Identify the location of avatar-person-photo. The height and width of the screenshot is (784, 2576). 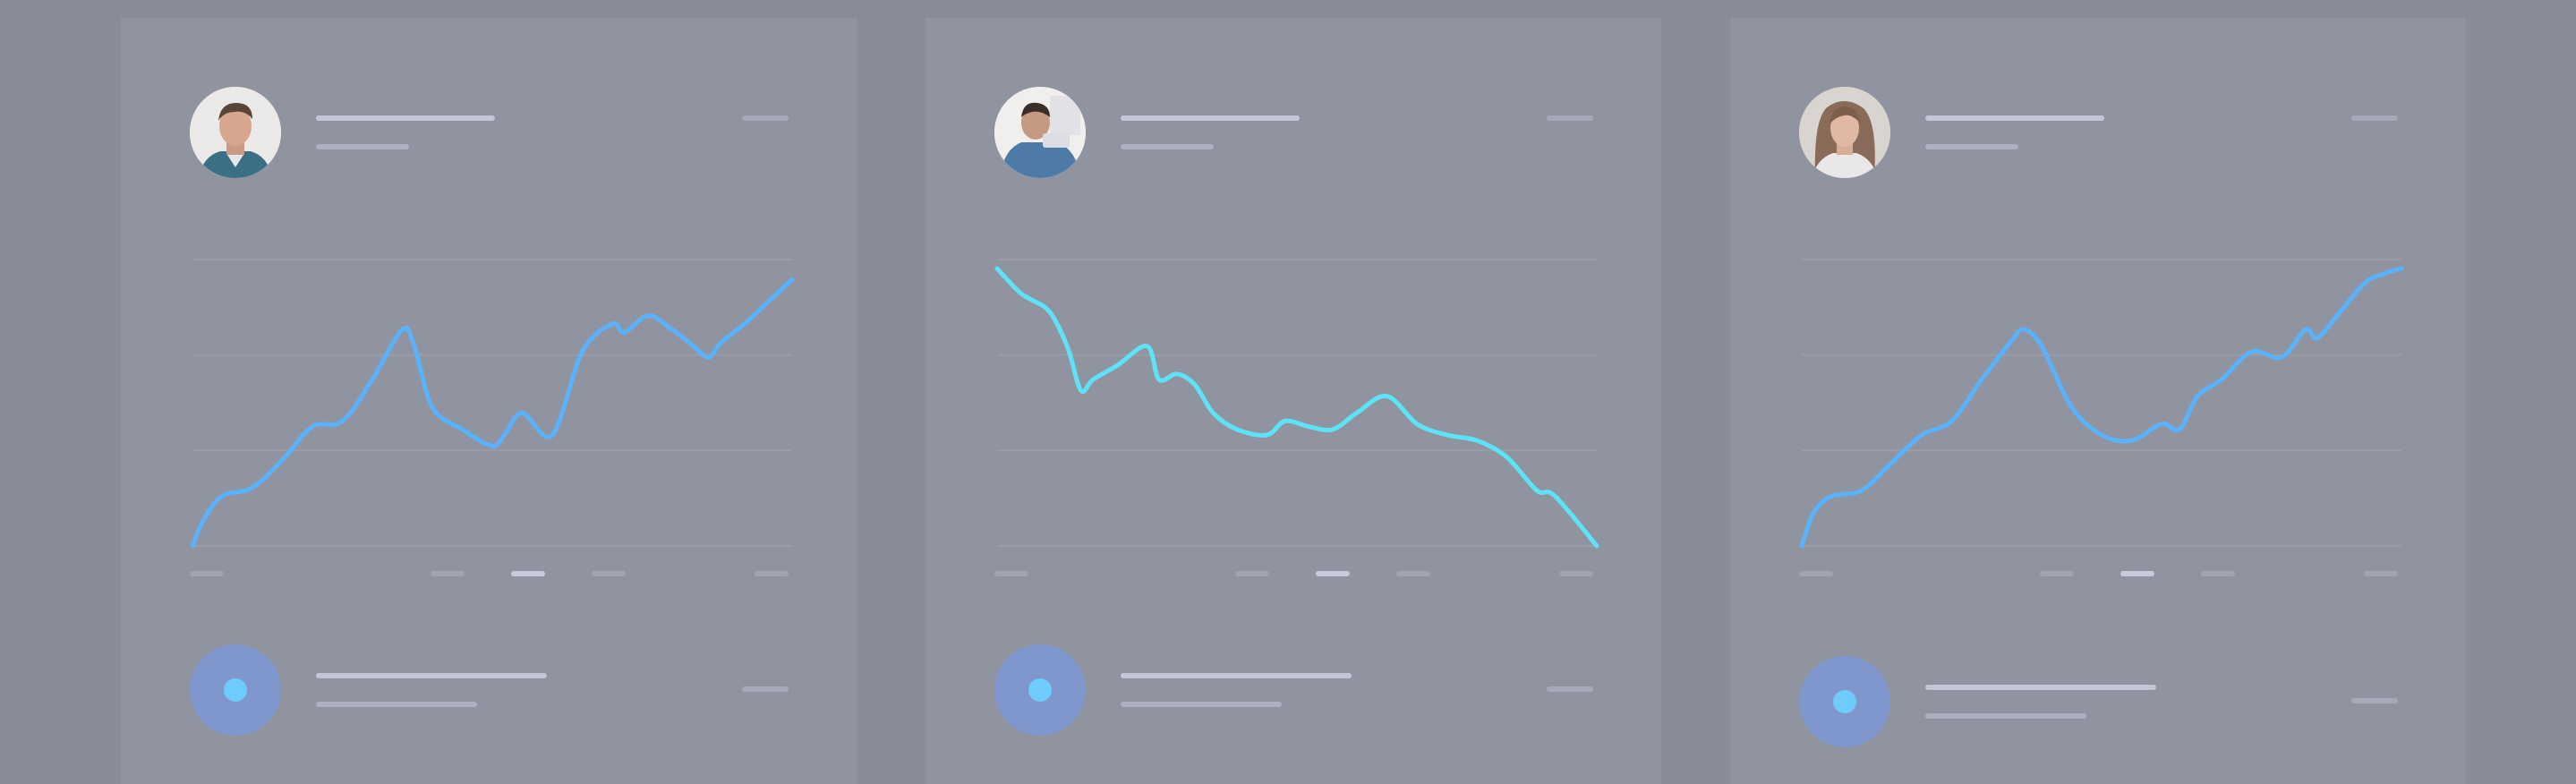
(1040, 132).